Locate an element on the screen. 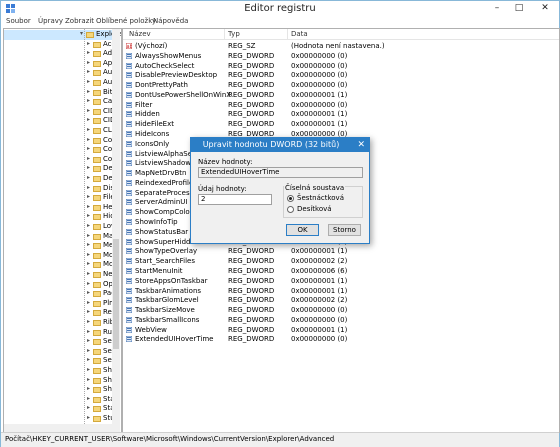 The image size is (560, 447). maximize-button: □ is located at coordinates (519, 8).